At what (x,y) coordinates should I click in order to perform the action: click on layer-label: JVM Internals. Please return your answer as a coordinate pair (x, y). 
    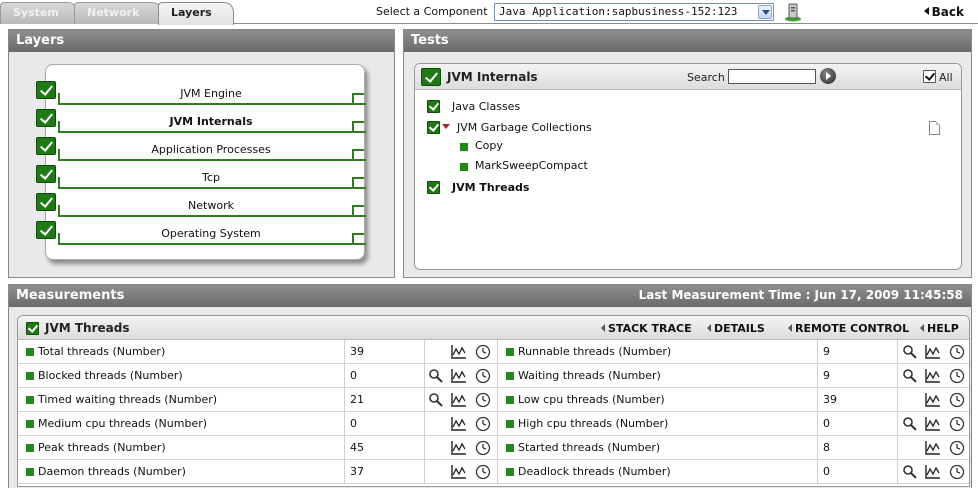
    Looking at the image, I should click on (211, 121).